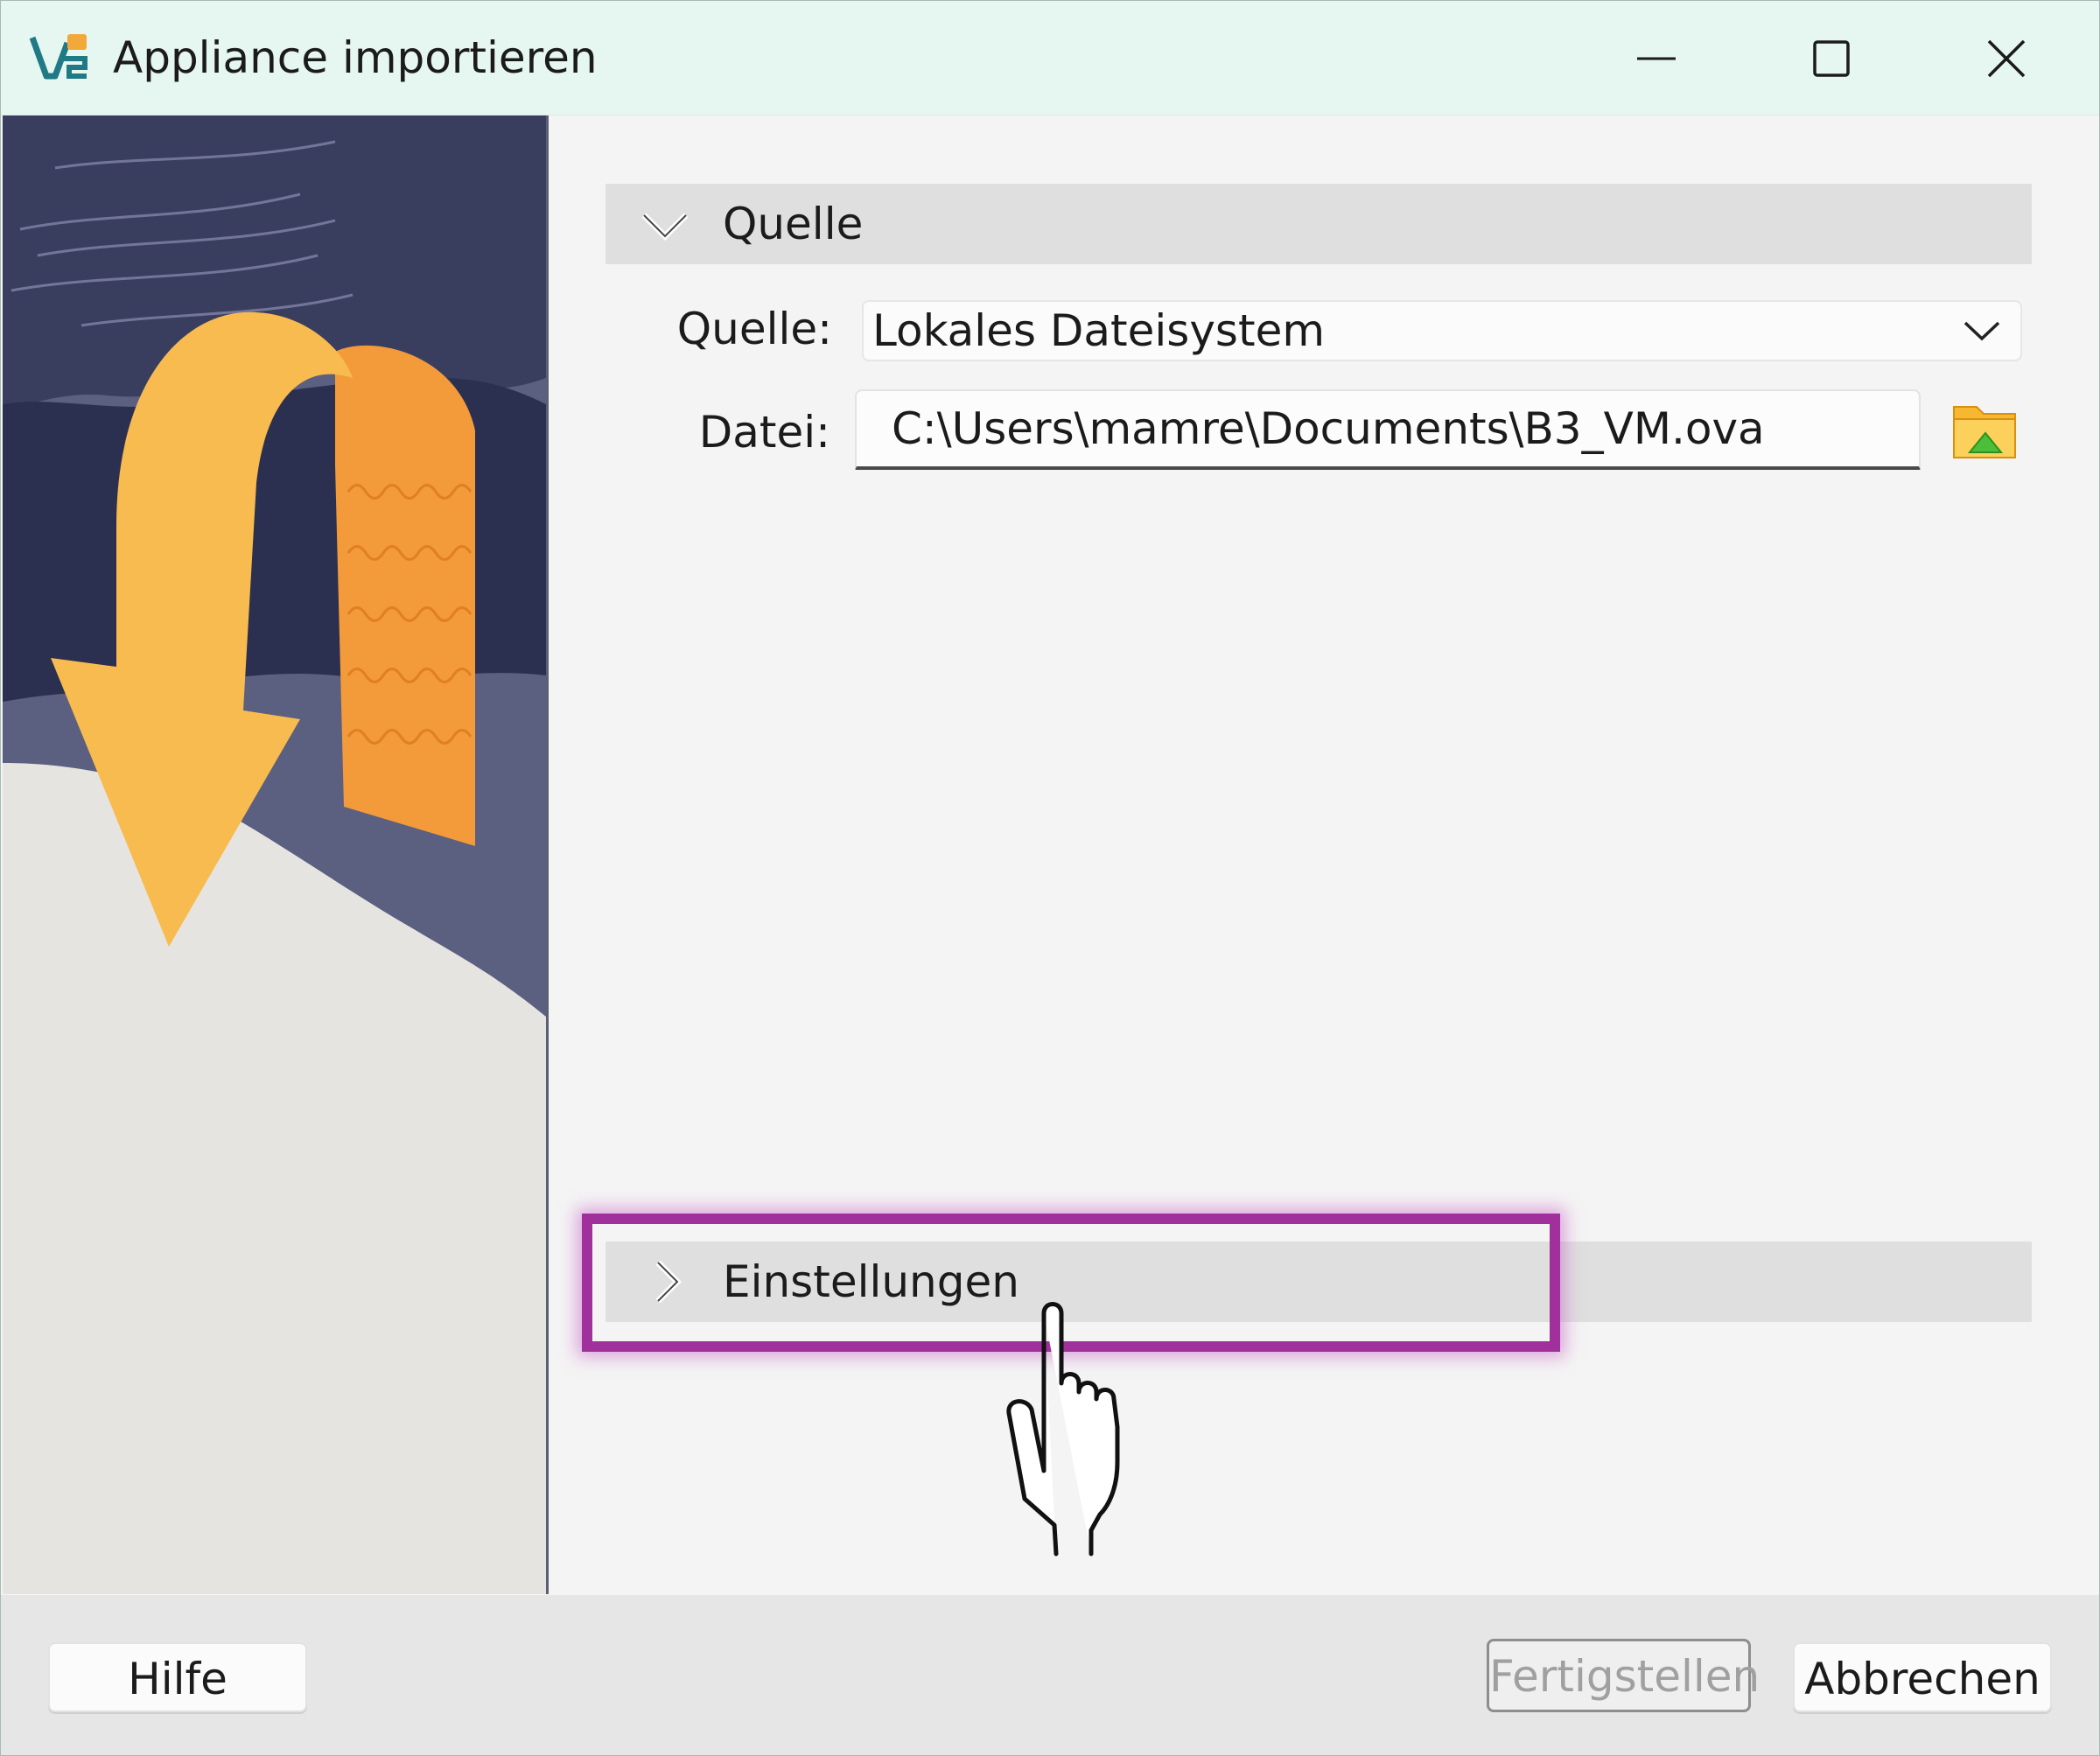 Image resolution: width=2100 pixels, height=1756 pixels. What do you see at coordinates (793, 224) in the screenshot?
I see `source-section-title: Quelle` at bounding box center [793, 224].